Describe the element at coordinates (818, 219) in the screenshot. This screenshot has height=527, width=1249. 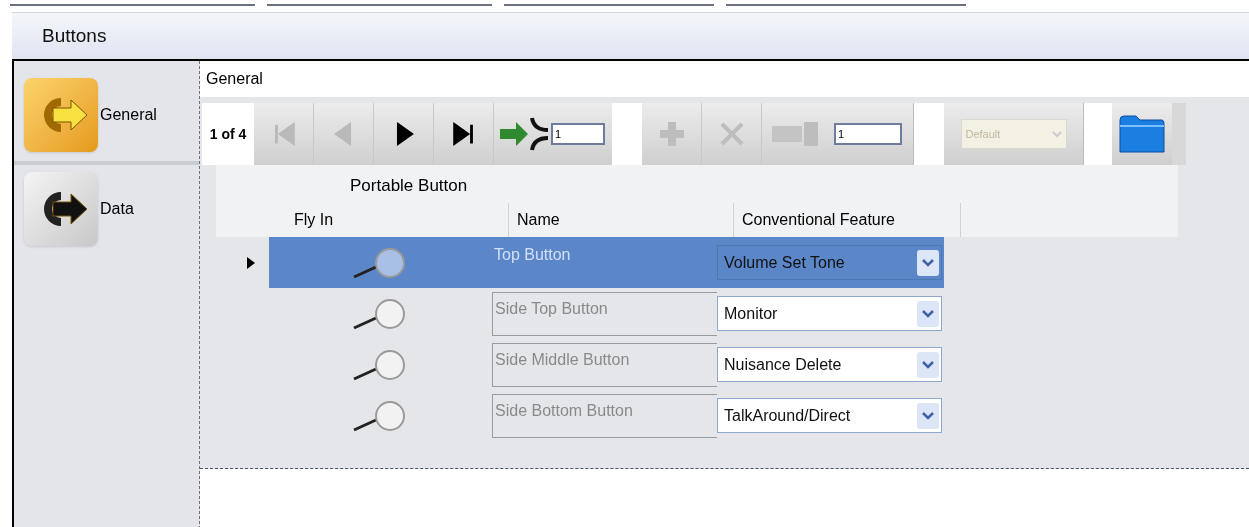
I see `column-header: Conventional Feature` at that location.